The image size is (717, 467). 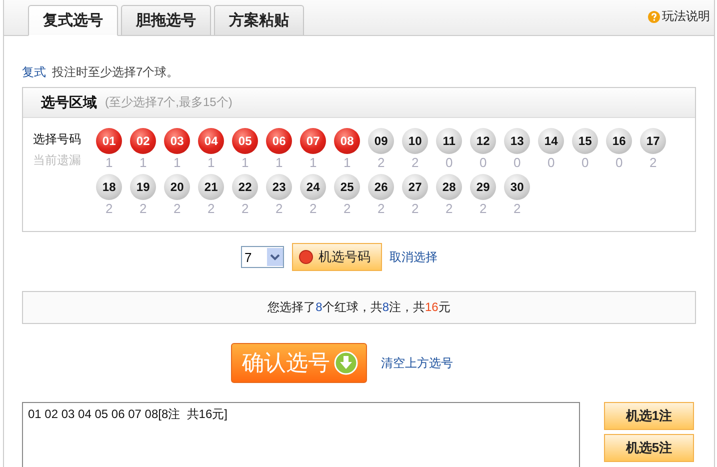 I want to click on ball-icon, so click(x=305, y=257).